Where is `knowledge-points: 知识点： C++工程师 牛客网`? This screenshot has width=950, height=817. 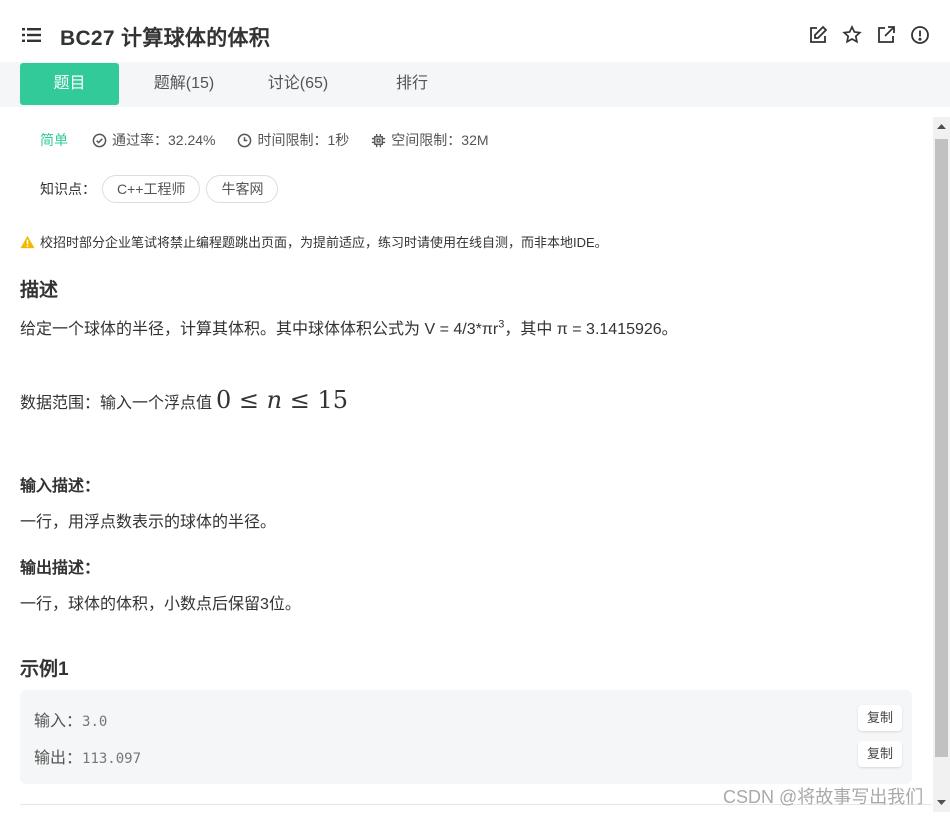 knowledge-points: 知识点： C++工程师 牛客网 is located at coordinates (159, 189).